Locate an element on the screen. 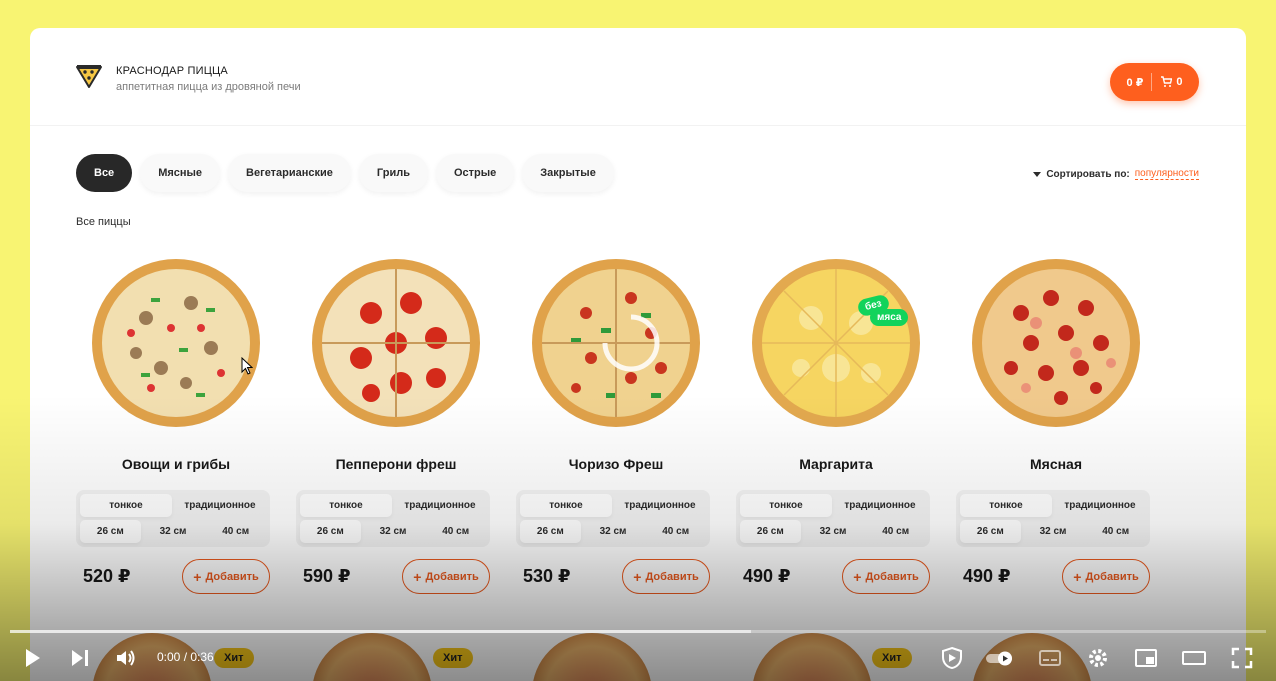 This screenshot has height=681, width=1276. video-progress-bar is located at coordinates (638, 631).